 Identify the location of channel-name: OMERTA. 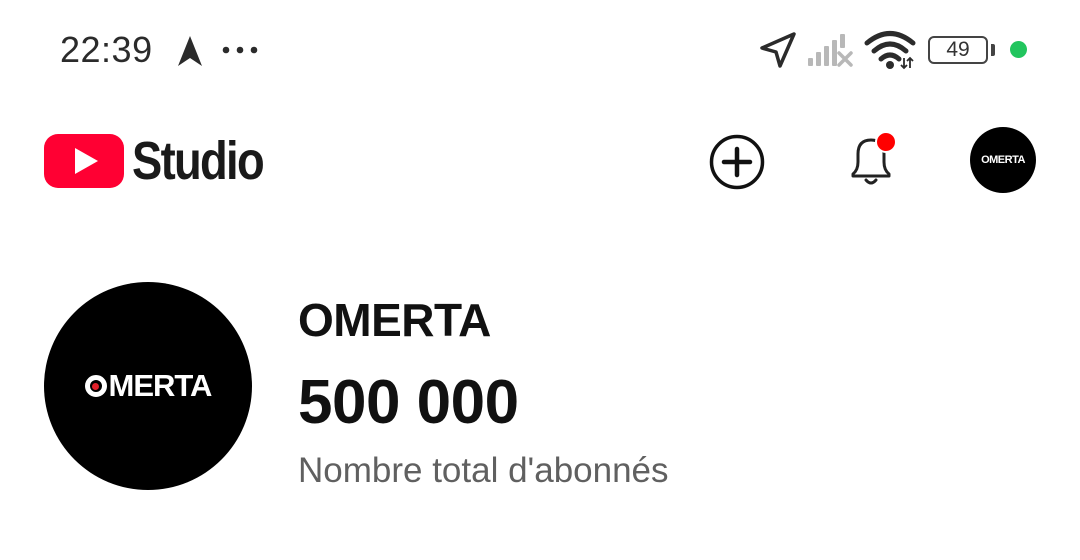
(394, 320).